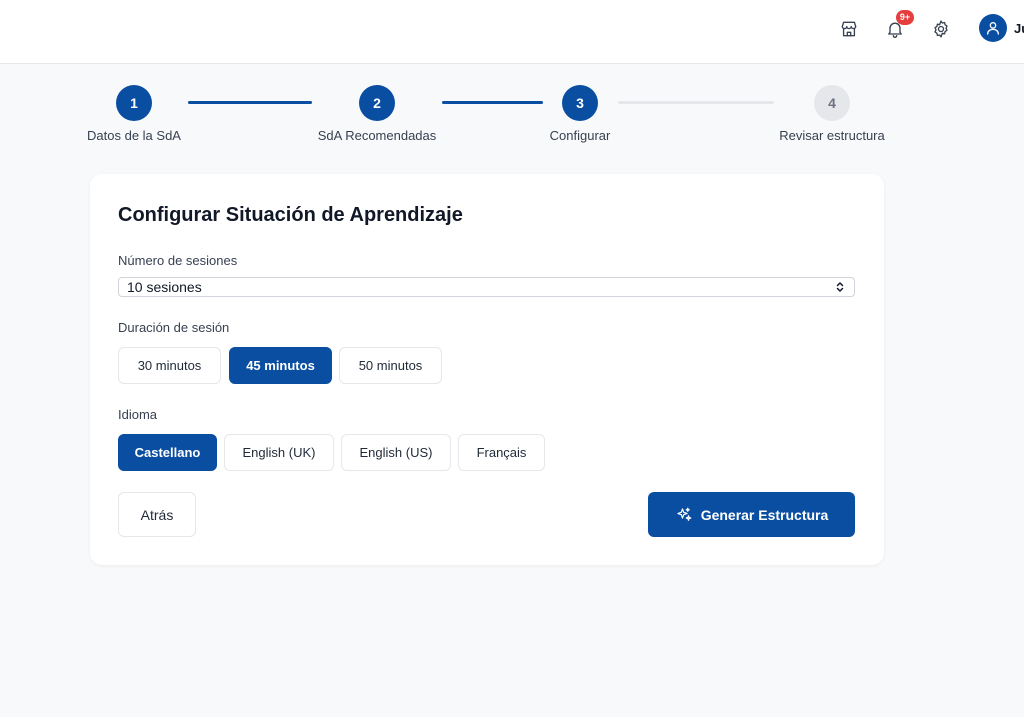 The width and height of the screenshot is (1024, 717). What do you see at coordinates (1019, 28) in the screenshot?
I see `user-name: Ju` at bounding box center [1019, 28].